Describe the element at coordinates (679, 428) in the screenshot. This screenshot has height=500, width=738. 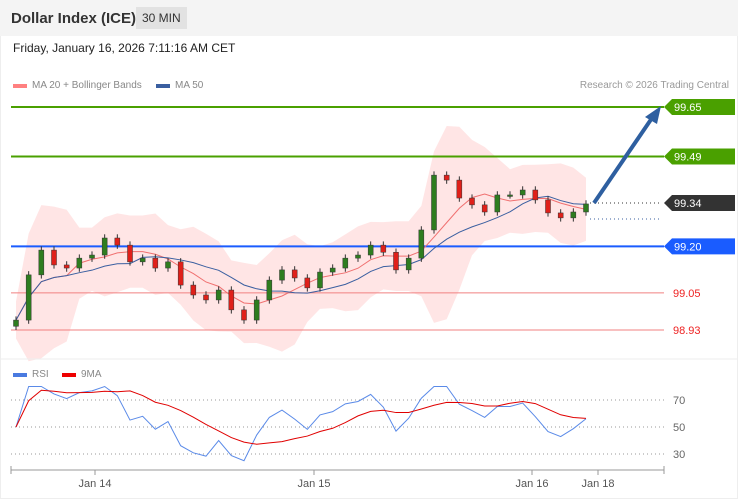
I see `rsi-tick-label: 50` at that location.